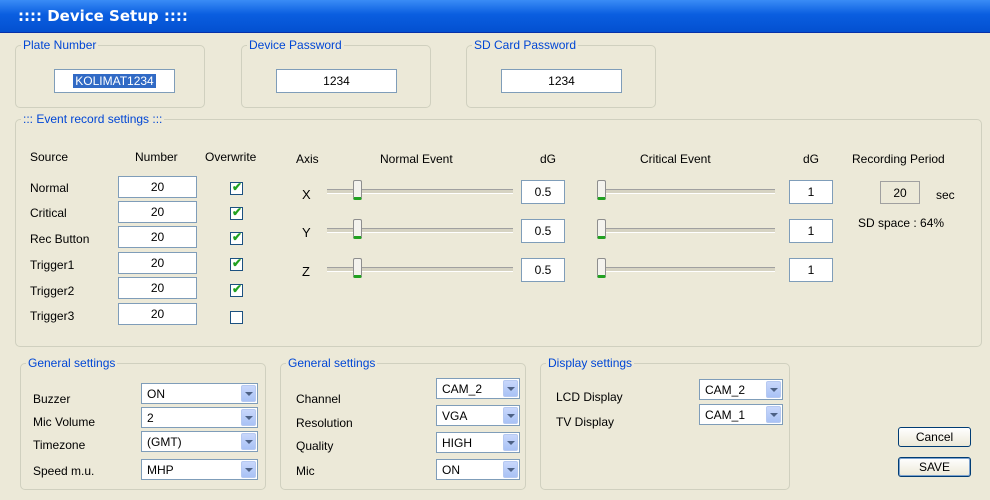 This screenshot has height=500, width=990. I want to click on source-label-normal: Normal, so click(49, 188).